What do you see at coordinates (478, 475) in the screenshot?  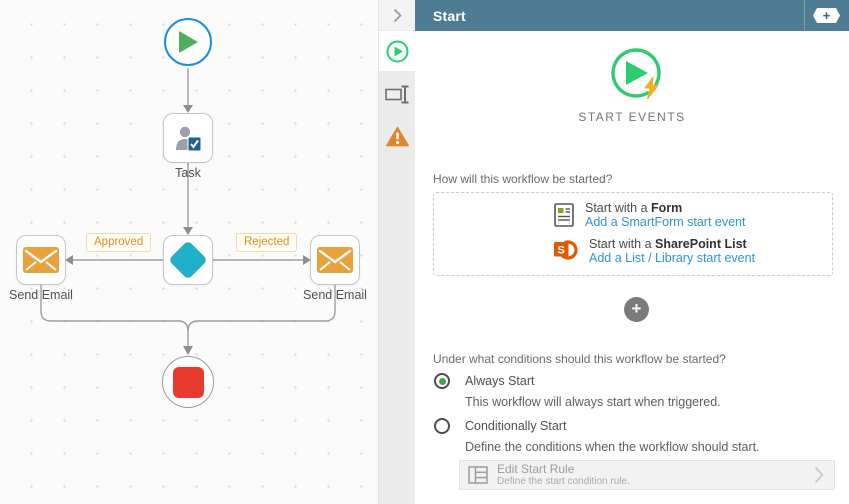 I see `rule-table-icon` at bounding box center [478, 475].